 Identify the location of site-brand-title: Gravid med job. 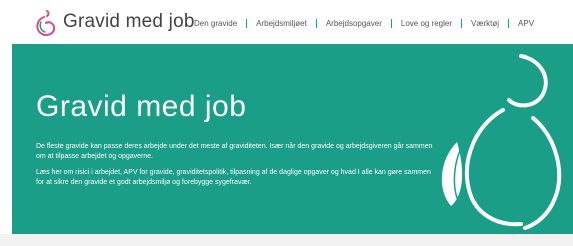
(129, 22).